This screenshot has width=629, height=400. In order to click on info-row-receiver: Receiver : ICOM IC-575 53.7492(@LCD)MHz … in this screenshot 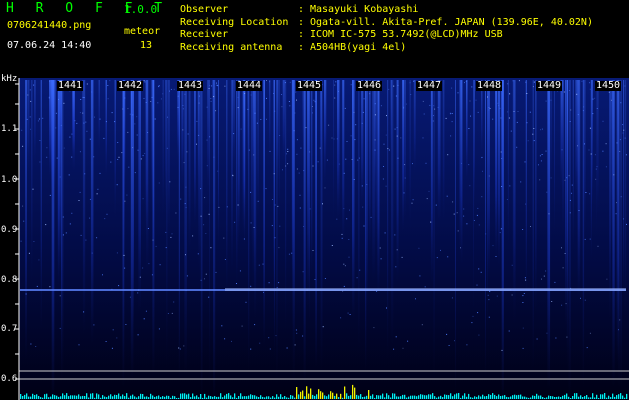, I will do `click(402, 35)`.